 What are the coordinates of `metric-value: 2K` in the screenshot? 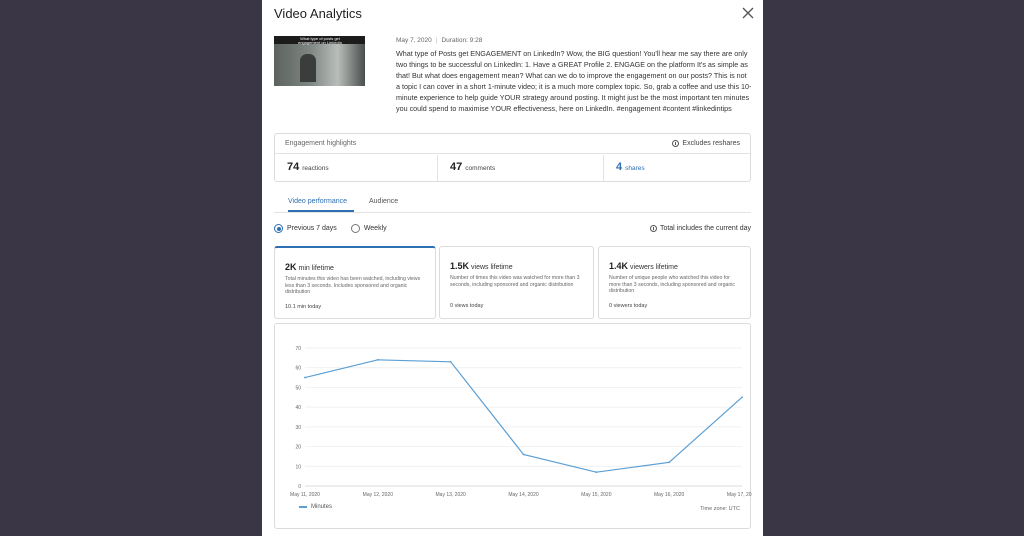 It's located at (291, 267).